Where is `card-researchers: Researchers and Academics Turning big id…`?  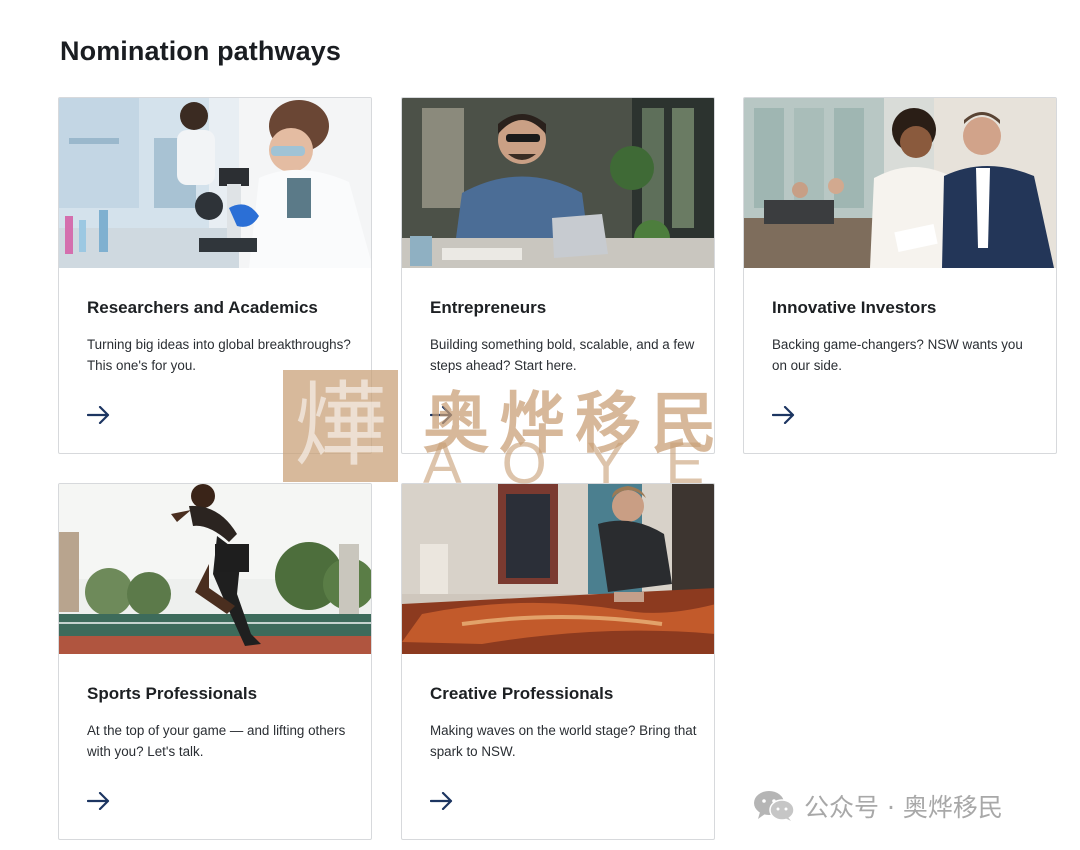 card-researchers: Researchers and Academics Turning big id… is located at coordinates (215, 275).